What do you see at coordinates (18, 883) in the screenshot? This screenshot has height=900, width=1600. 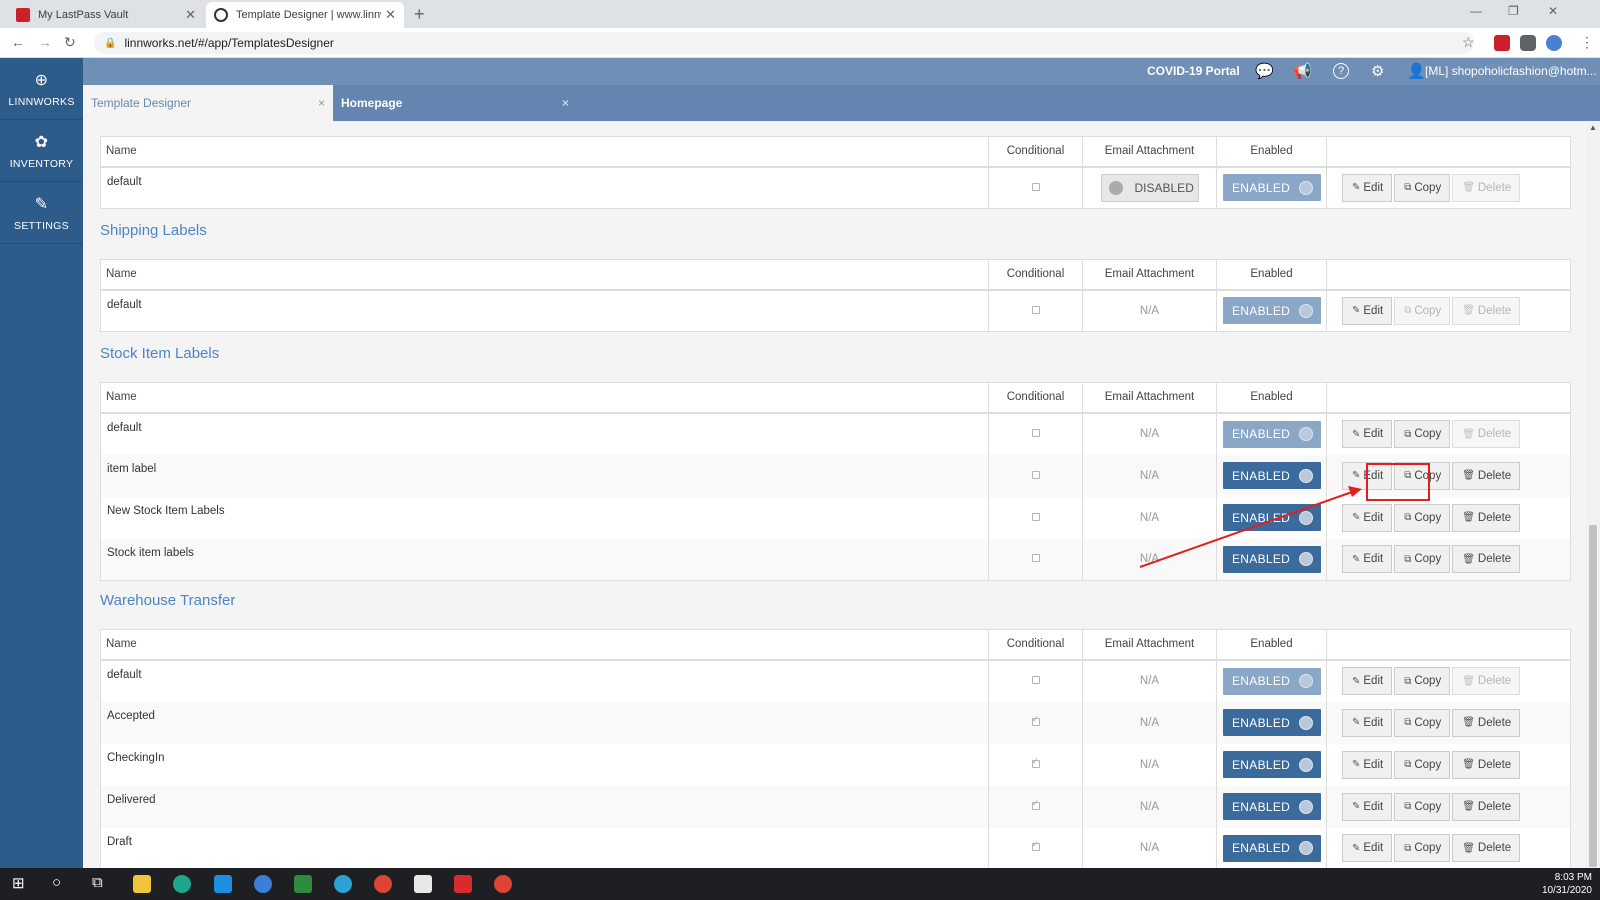 I see `windows-start-icon: ⊞` at bounding box center [18, 883].